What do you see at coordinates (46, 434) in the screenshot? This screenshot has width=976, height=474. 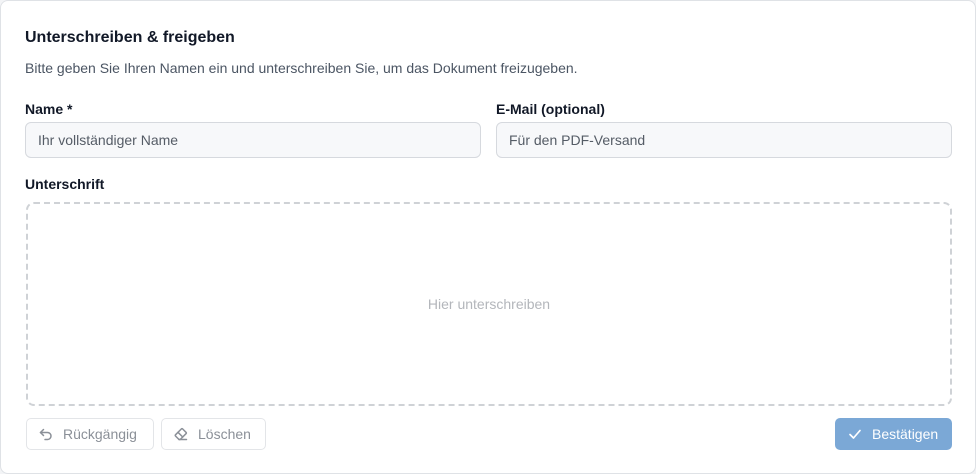 I see `undo-icon` at bounding box center [46, 434].